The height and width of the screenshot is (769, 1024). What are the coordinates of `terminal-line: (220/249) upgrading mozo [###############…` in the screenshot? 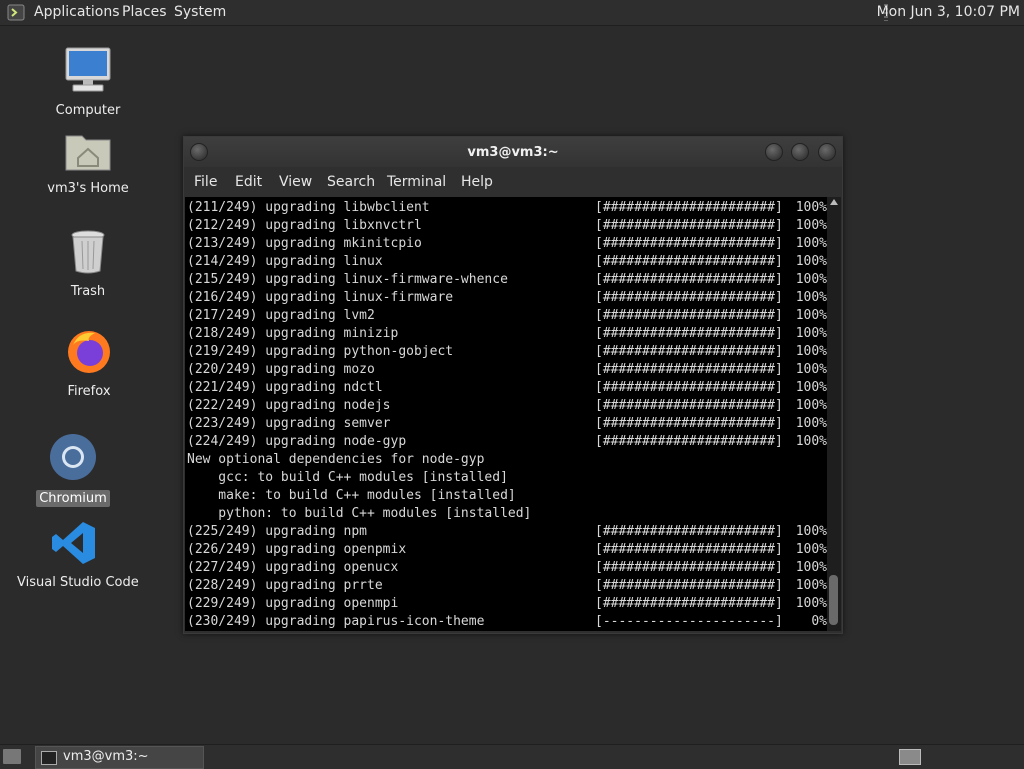 It's located at (507, 370).